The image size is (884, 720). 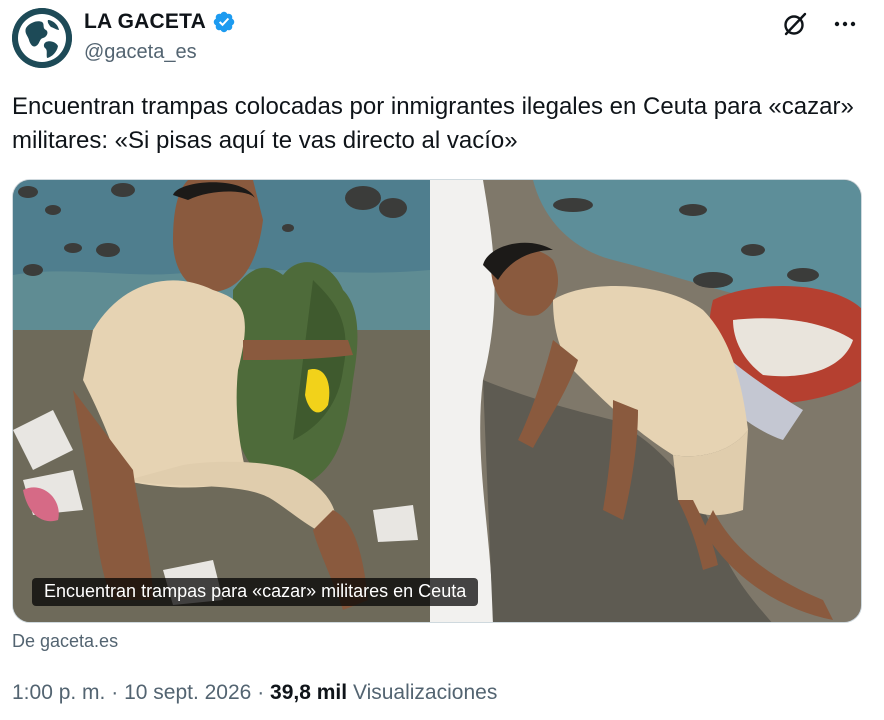 I want to click on verified-badge-icon, so click(x=224, y=22).